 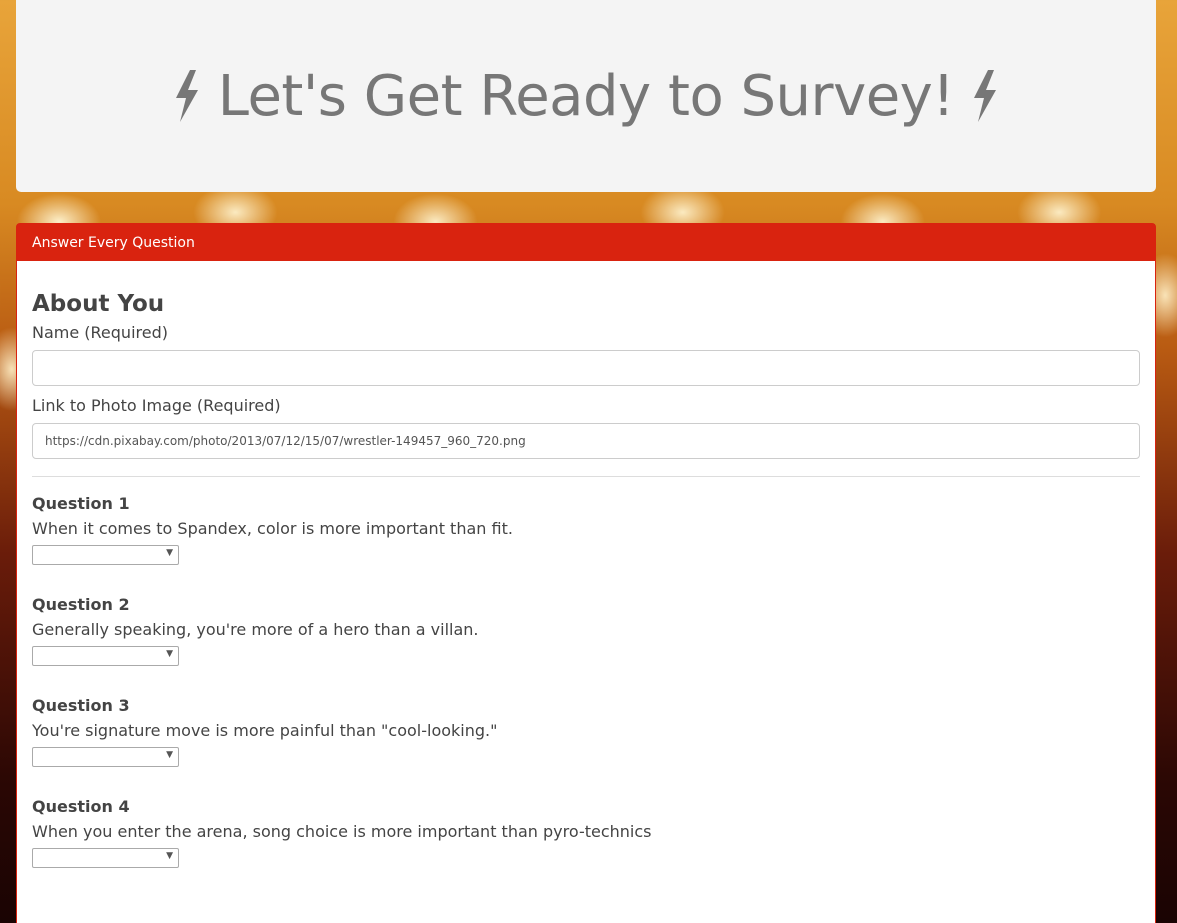 I want to click on page-title-text: Let's Get Ready to Survey!, so click(x=586, y=96).